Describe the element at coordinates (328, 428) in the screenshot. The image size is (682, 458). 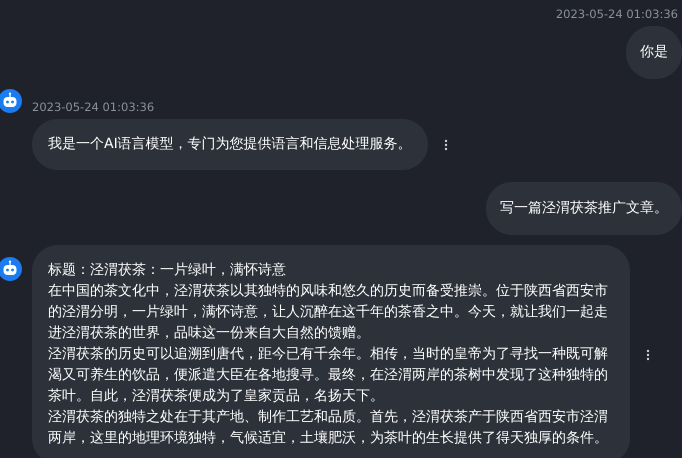
I see `message-text: 泾渭茯茶的独特之处在于其产地、制作工艺和品质。首先，泾渭茯茶产于陕西省西安市泾渭两岸，这里的地理环境独特，气候适宜，土壤肥沃，为茶叶的生长提供了得天独厚的条件。` at that location.